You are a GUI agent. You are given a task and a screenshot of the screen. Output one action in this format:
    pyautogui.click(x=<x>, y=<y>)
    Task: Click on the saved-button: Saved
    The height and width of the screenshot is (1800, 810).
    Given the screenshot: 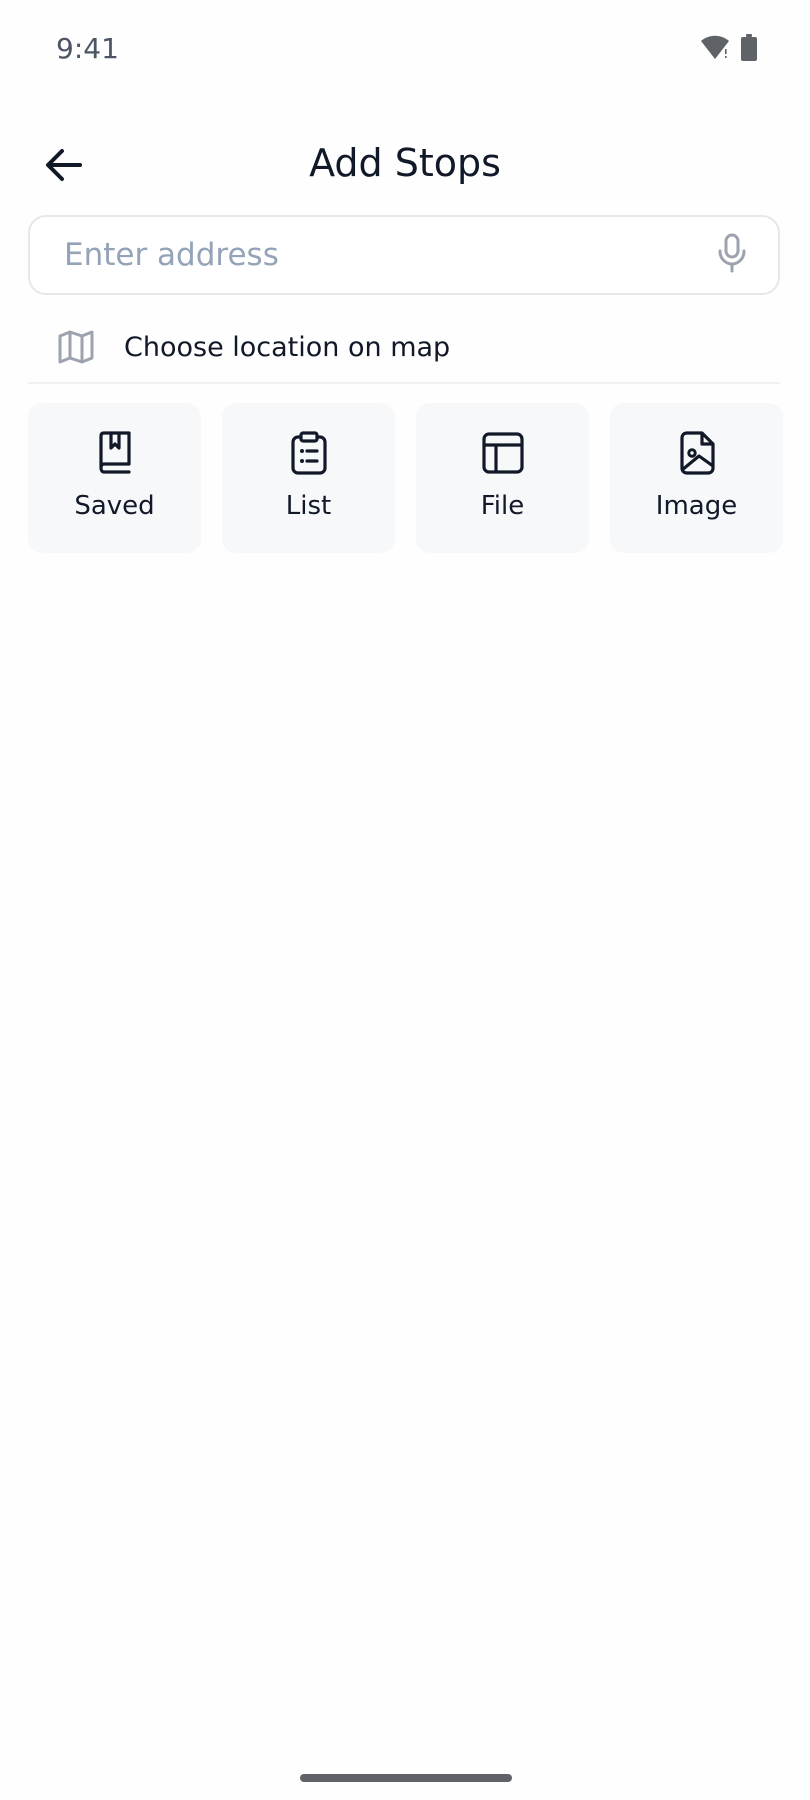 What is the action you would take?
    pyautogui.click(x=114, y=478)
    